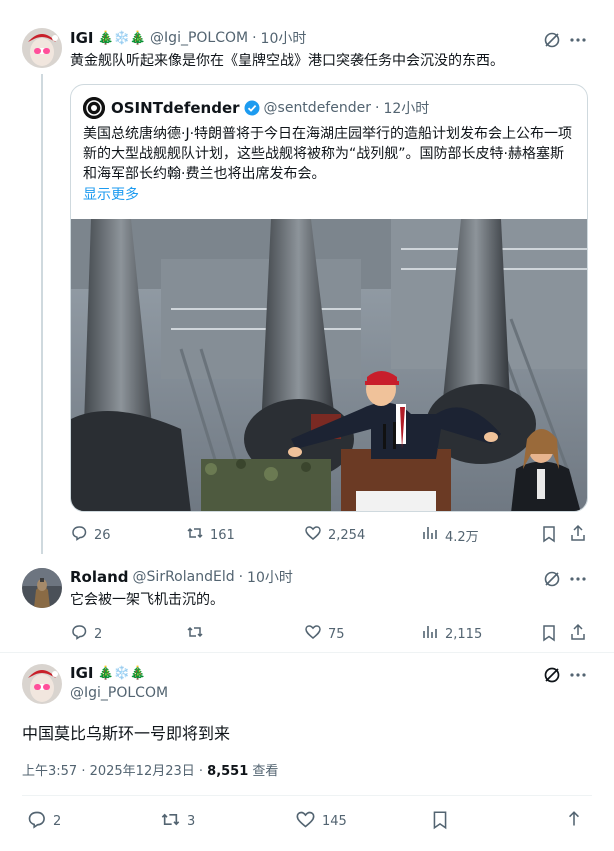 The width and height of the screenshot is (614, 851). What do you see at coordinates (324, 634) in the screenshot?
I see `like-button: 75` at bounding box center [324, 634].